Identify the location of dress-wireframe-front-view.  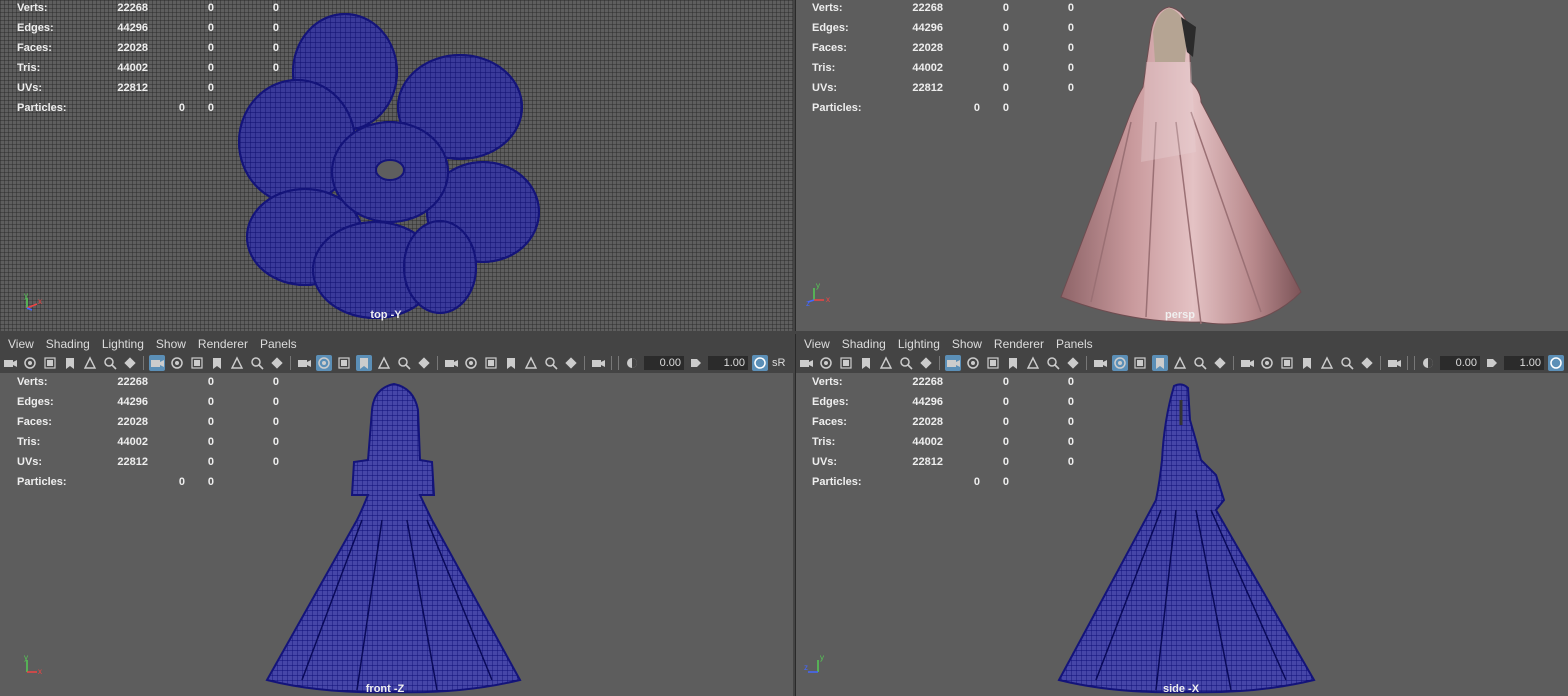
(393, 538).